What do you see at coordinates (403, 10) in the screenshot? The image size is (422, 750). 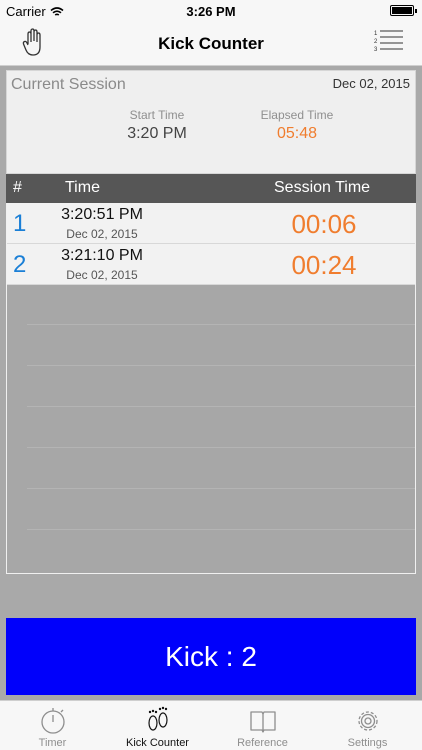 I see `battery-icon` at bounding box center [403, 10].